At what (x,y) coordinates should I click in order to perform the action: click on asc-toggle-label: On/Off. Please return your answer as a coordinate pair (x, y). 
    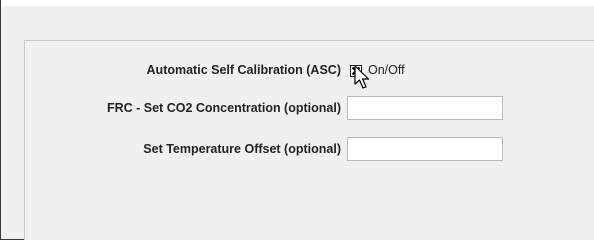
    Looking at the image, I should click on (386, 70).